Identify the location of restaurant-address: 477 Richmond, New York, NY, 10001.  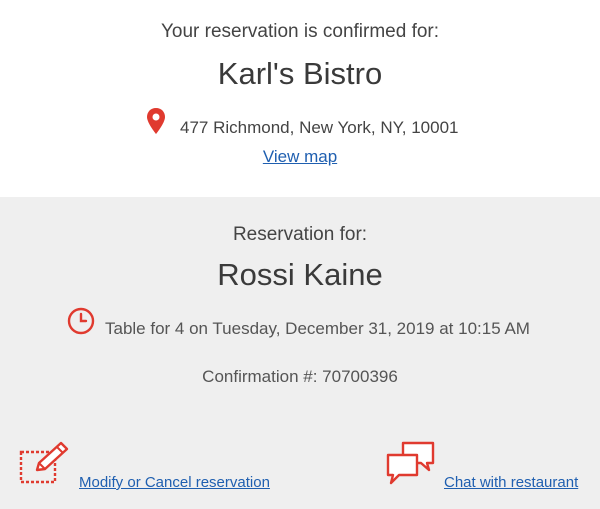
(319, 127).